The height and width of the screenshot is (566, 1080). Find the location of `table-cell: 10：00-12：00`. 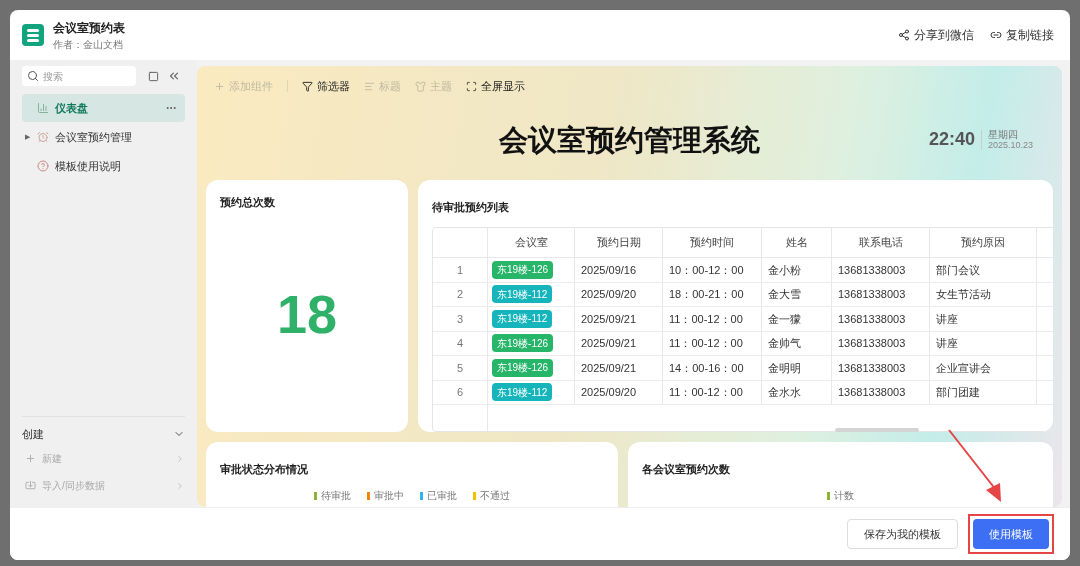

table-cell: 10：00-12：00 is located at coordinates (712, 270).